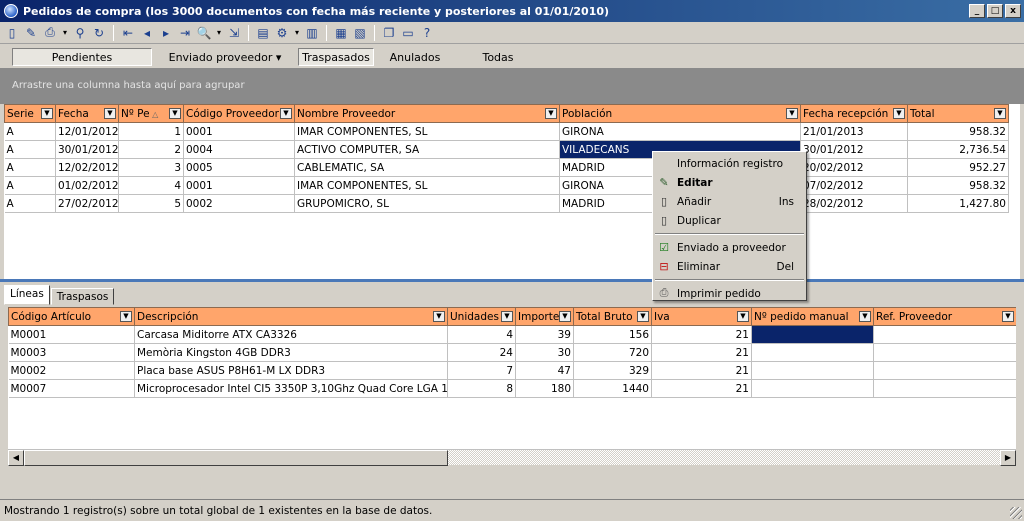 This screenshot has width=1024, height=521. What do you see at coordinates (87, 131) in the screenshot?
I see `table-cell: 12/01/2012` at bounding box center [87, 131].